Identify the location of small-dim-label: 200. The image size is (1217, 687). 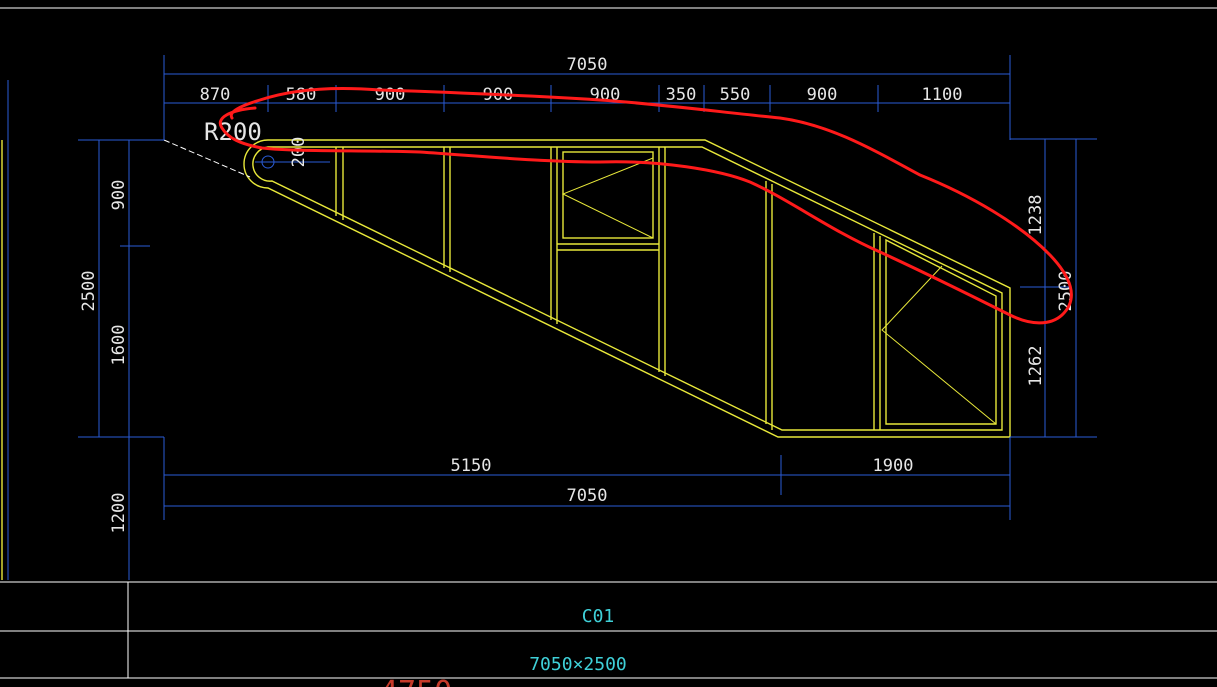
(299, 152).